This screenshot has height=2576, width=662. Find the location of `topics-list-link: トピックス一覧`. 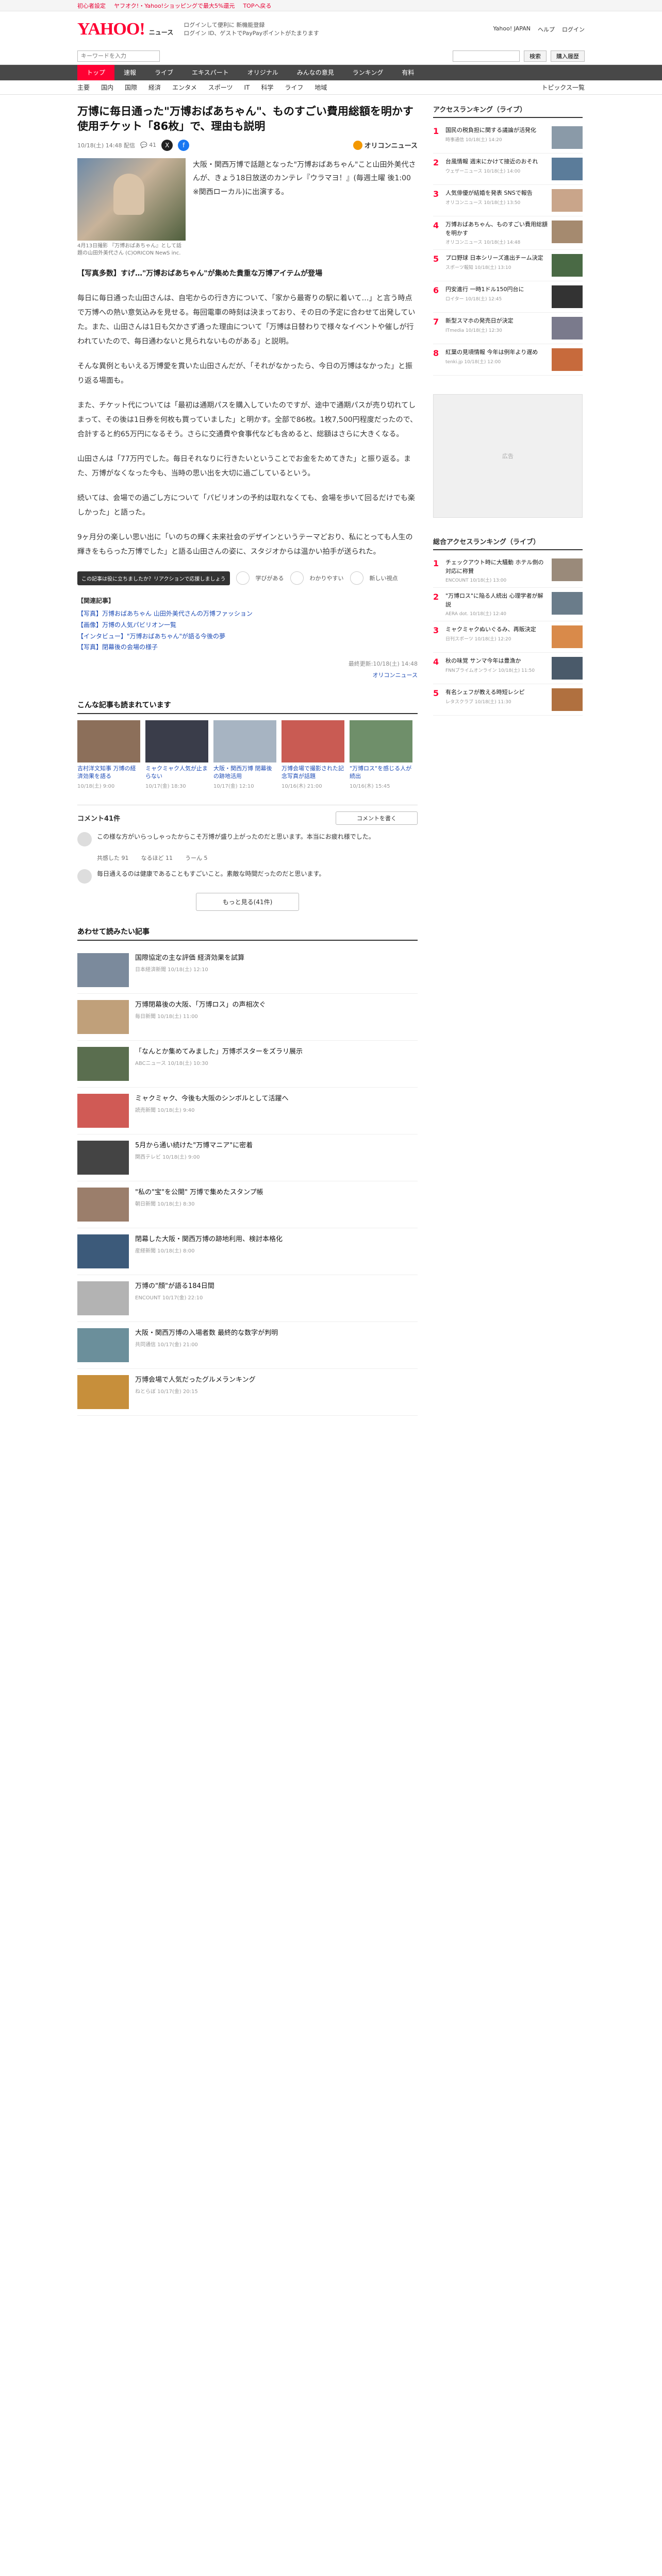

topics-list-link: トピックス一覧 is located at coordinates (563, 87).